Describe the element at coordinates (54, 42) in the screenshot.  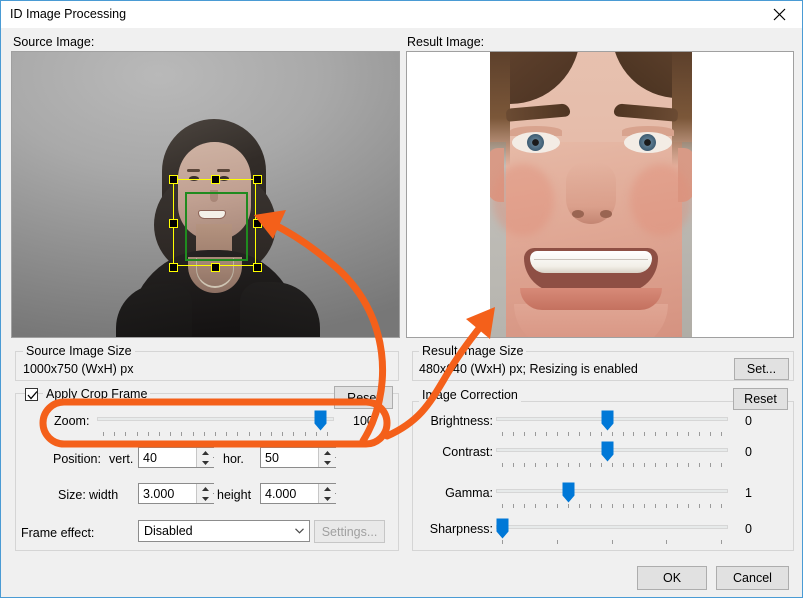
I see `source-image-label: Source Image:` at that location.